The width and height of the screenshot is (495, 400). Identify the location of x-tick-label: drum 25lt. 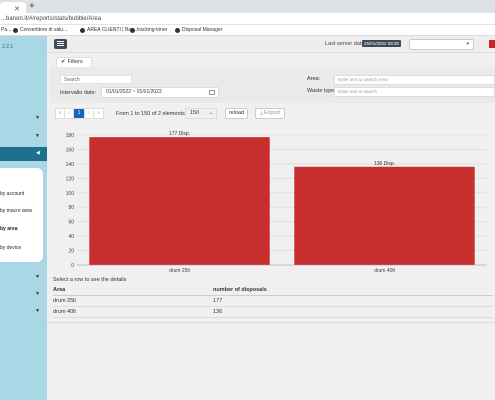
(179, 270).